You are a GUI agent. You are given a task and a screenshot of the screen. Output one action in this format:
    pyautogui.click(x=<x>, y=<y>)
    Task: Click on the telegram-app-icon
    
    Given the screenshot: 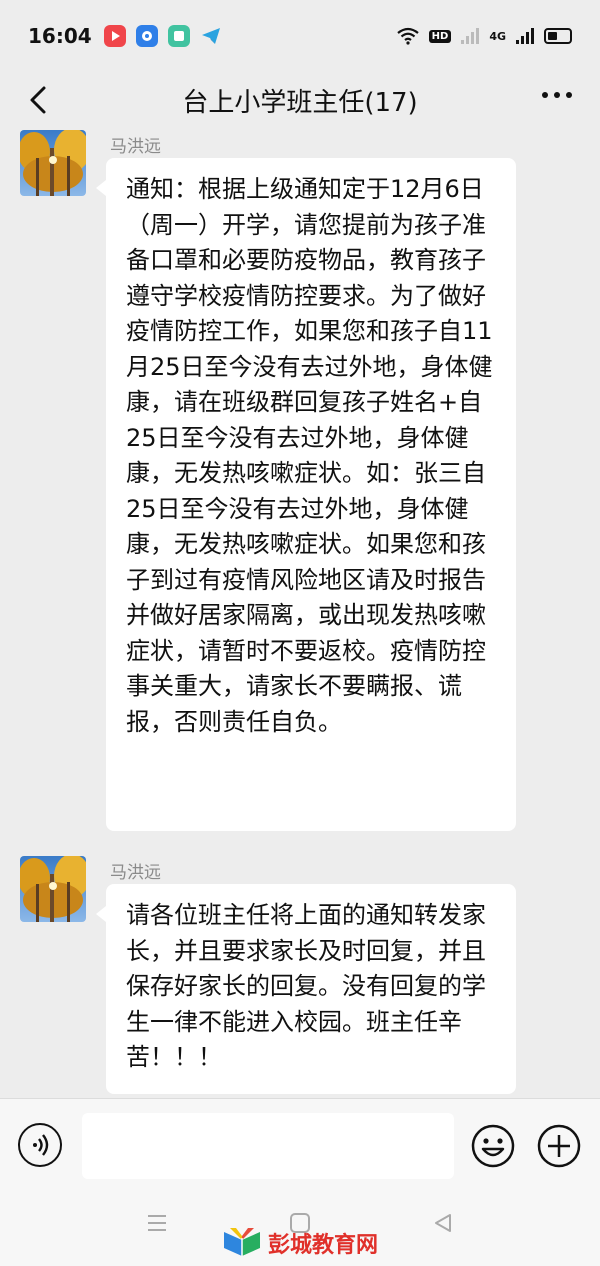 What is the action you would take?
    pyautogui.click(x=211, y=36)
    